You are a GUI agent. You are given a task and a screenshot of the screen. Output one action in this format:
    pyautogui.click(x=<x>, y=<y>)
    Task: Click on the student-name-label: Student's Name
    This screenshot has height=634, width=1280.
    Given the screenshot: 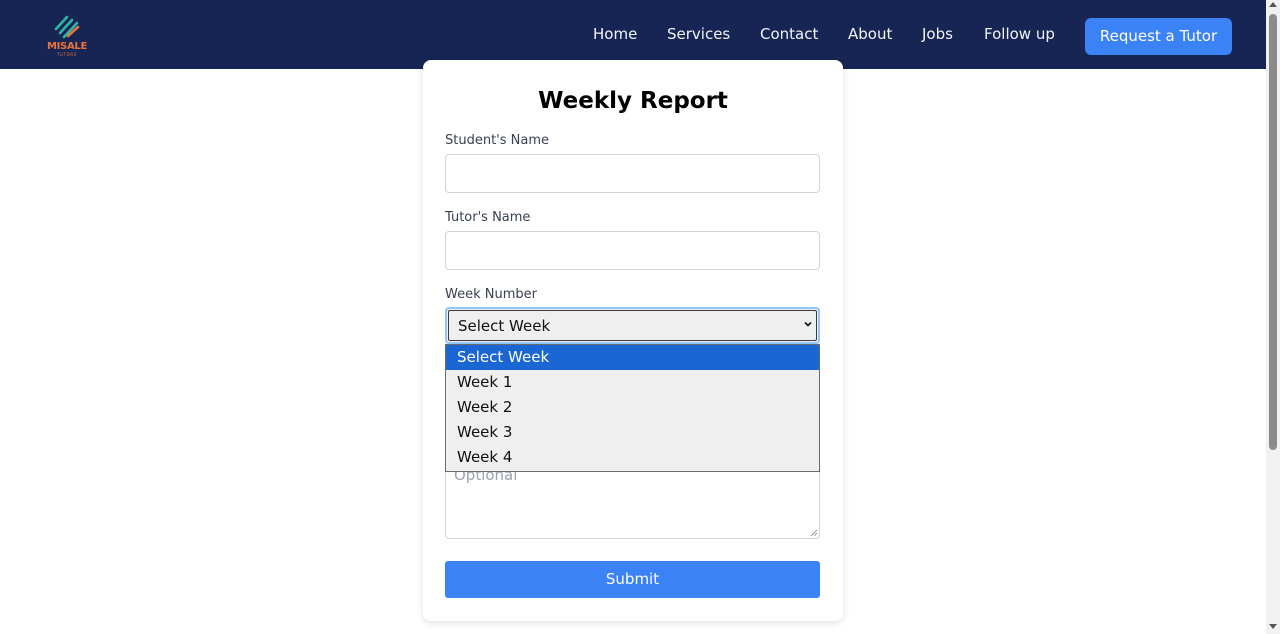 What is the action you would take?
    pyautogui.click(x=497, y=140)
    